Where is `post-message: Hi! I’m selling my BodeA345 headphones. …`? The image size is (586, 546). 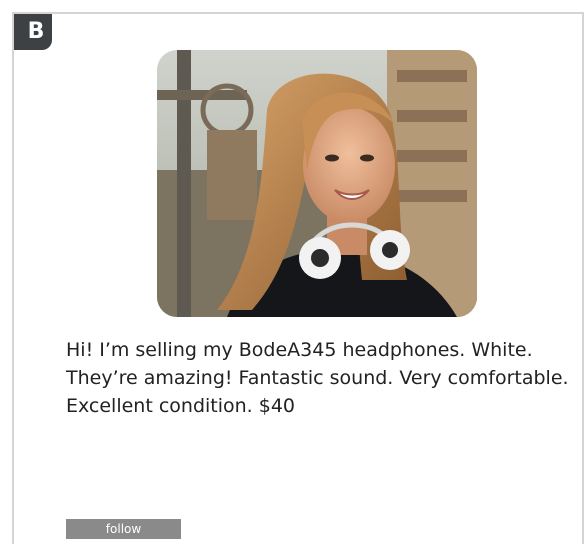 post-message: Hi! I’m selling my BodeA345 headphones. … is located at coordinates (317, 378).